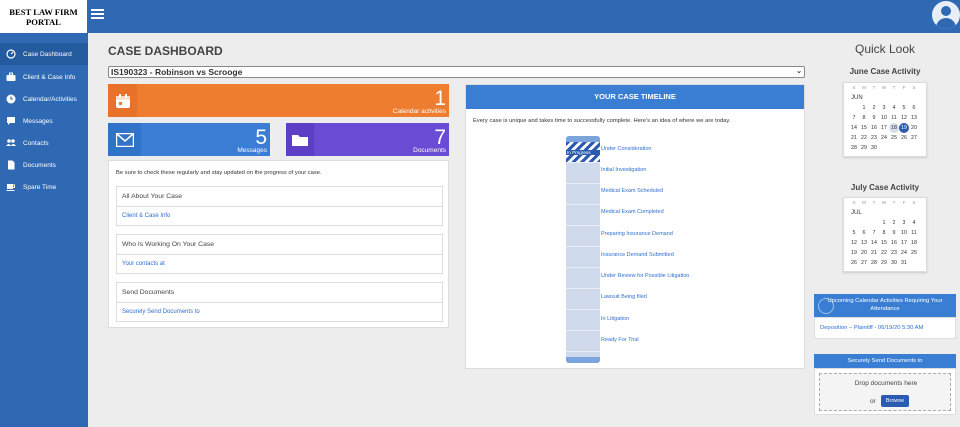 This screenshot has height=427, width=960. What do you see at coordinates (189, 139) in the screenshot?
I see `messages-tile: 5 Messages` at bounding box center [189, 139].